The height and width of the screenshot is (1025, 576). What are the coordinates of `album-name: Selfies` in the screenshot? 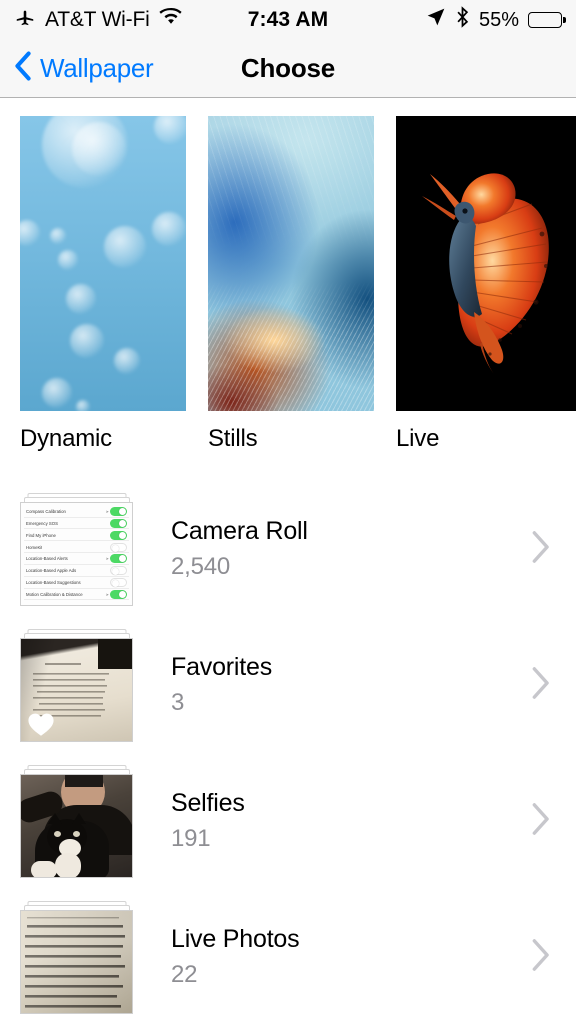 It's located at (208, 803).